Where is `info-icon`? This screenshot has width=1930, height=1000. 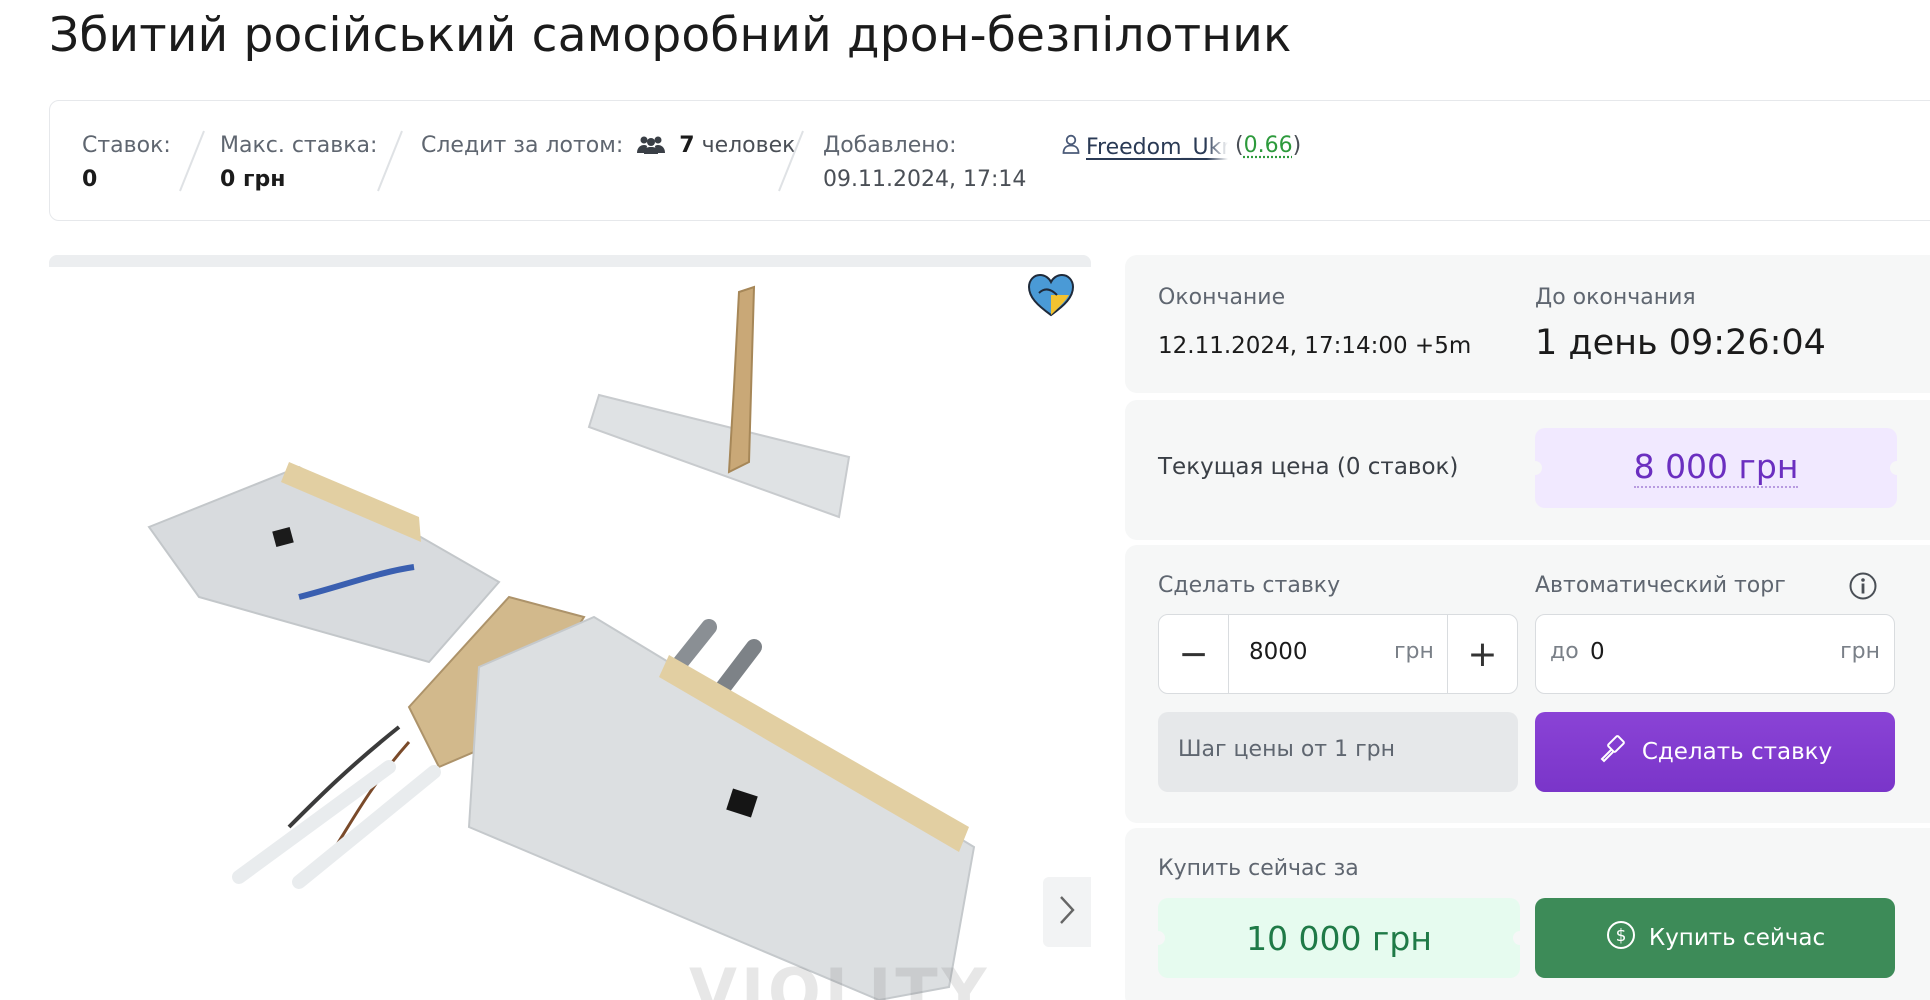
info-icon is located at coordinates (1863, 588).